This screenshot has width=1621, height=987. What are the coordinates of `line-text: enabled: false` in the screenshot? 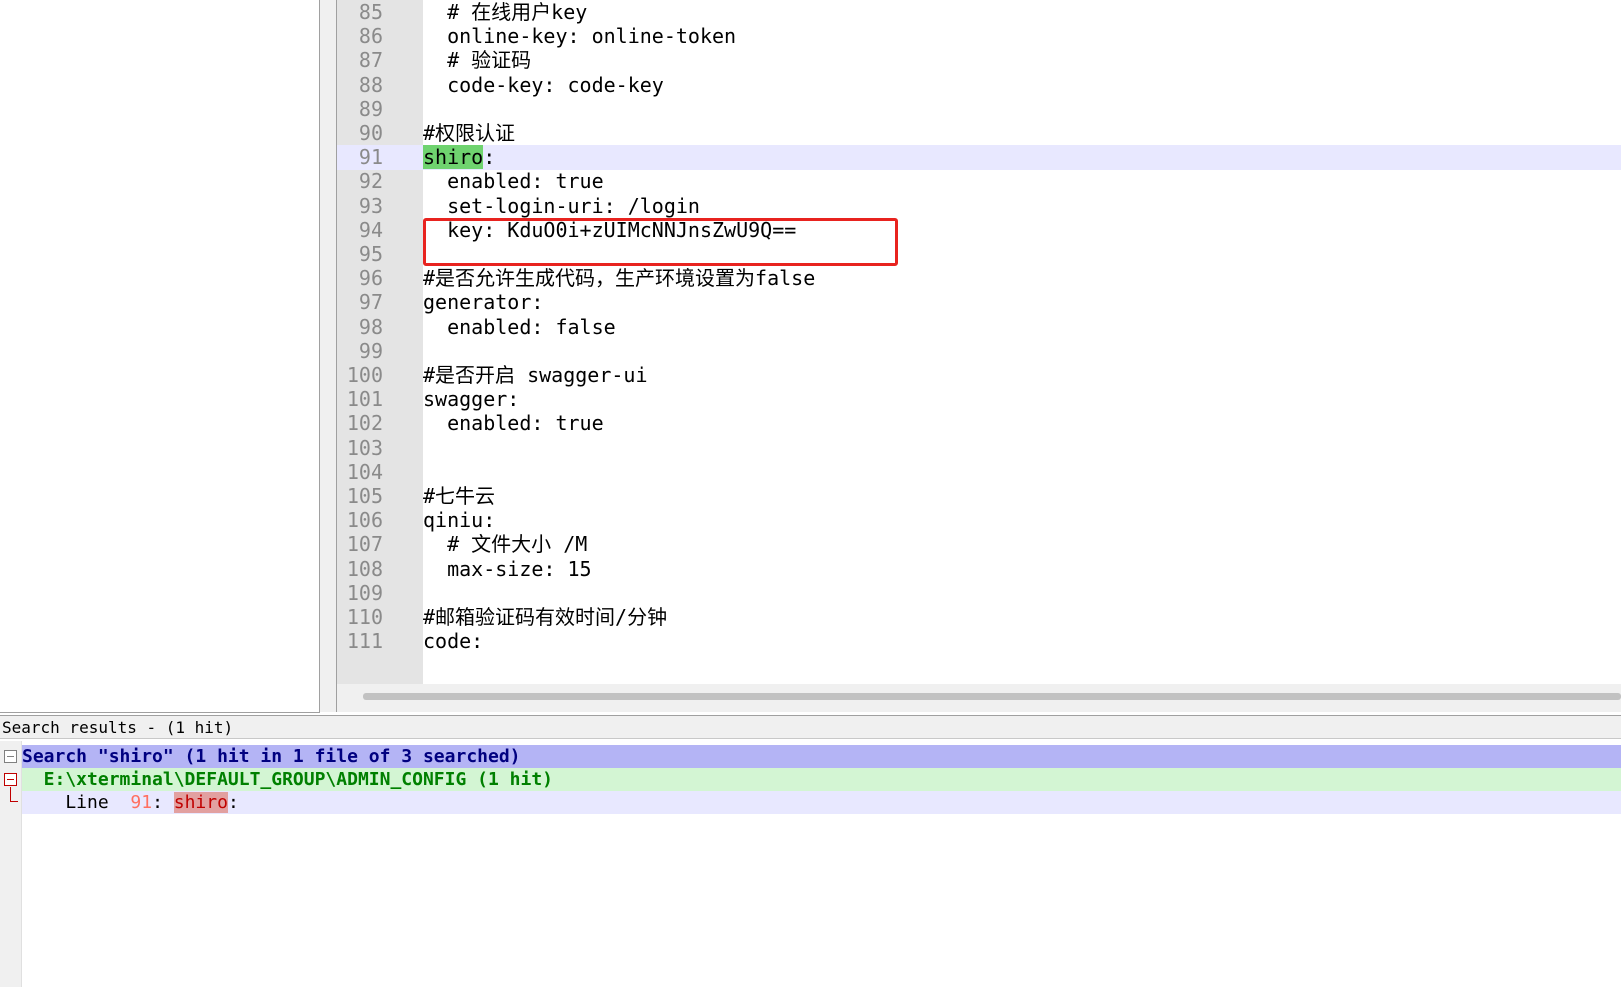 It's located at (519, 326).